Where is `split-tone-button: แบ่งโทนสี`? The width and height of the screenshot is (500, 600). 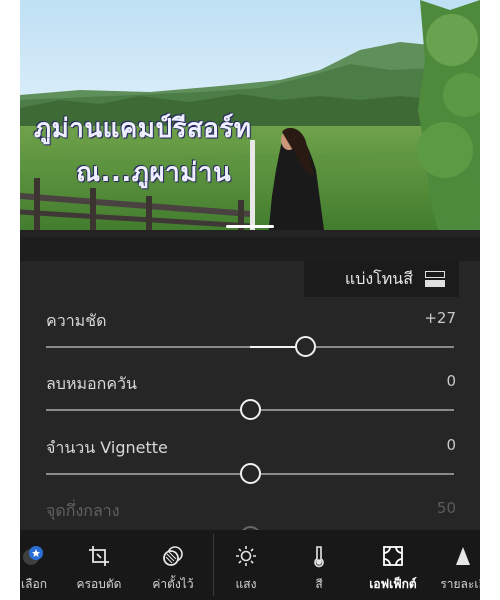 split-tone-button: แบ่งโทนสี is located at coordinates (381, 279).